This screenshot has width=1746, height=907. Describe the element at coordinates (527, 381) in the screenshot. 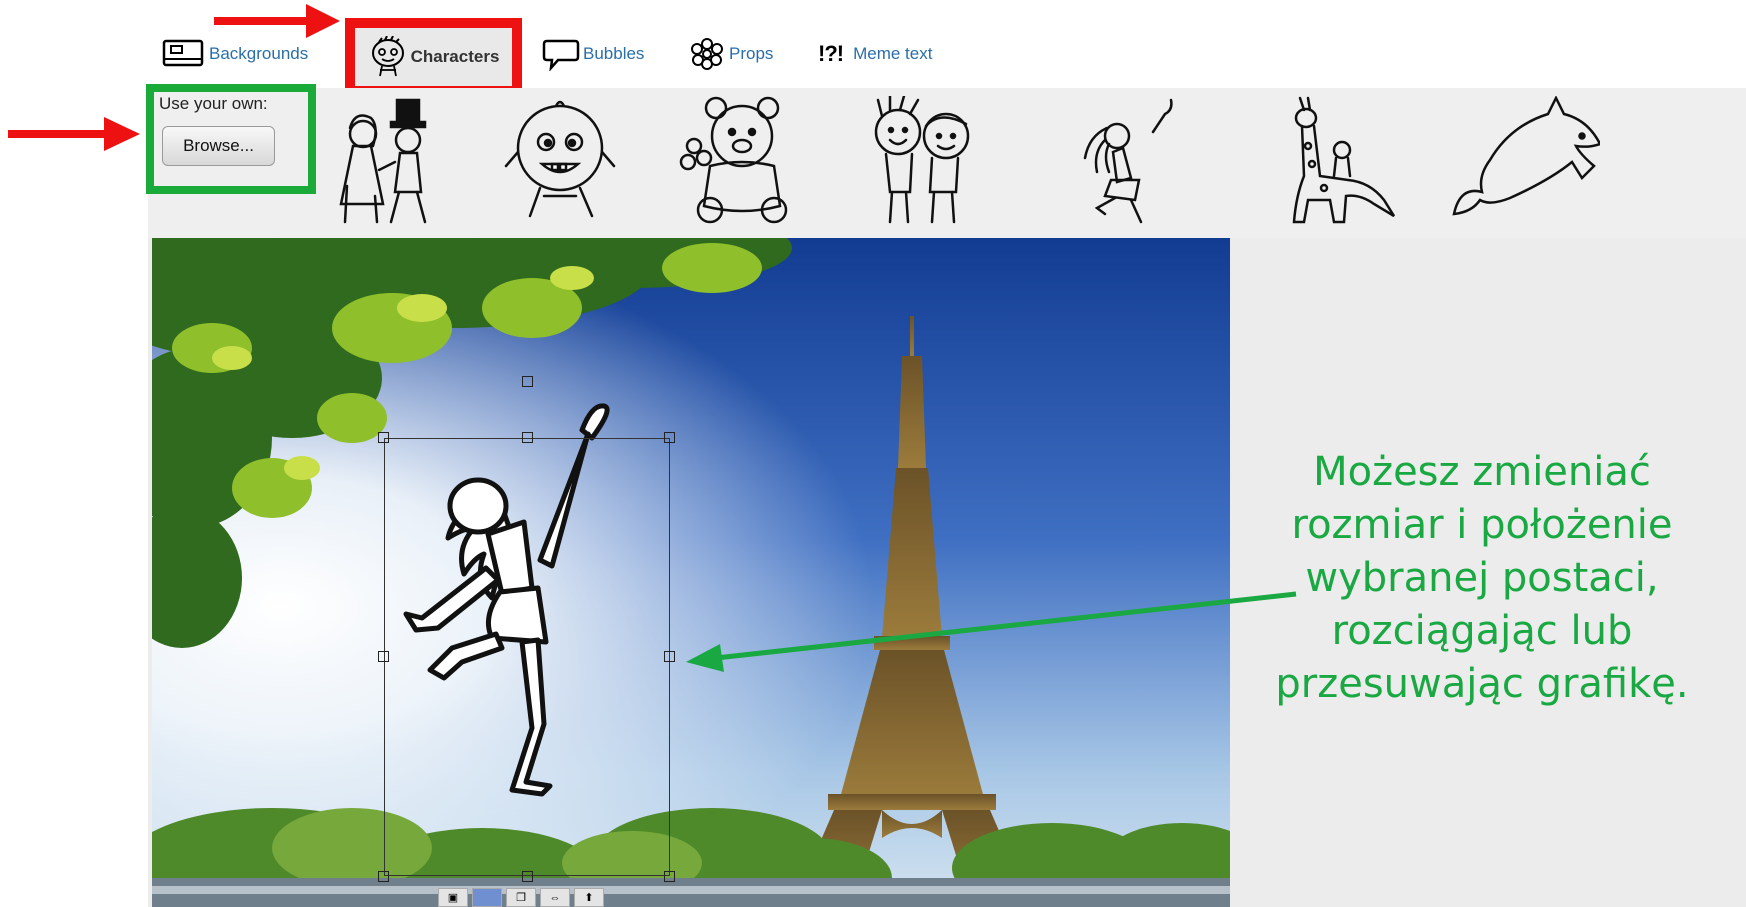

I see `rotate-handle` at that location.